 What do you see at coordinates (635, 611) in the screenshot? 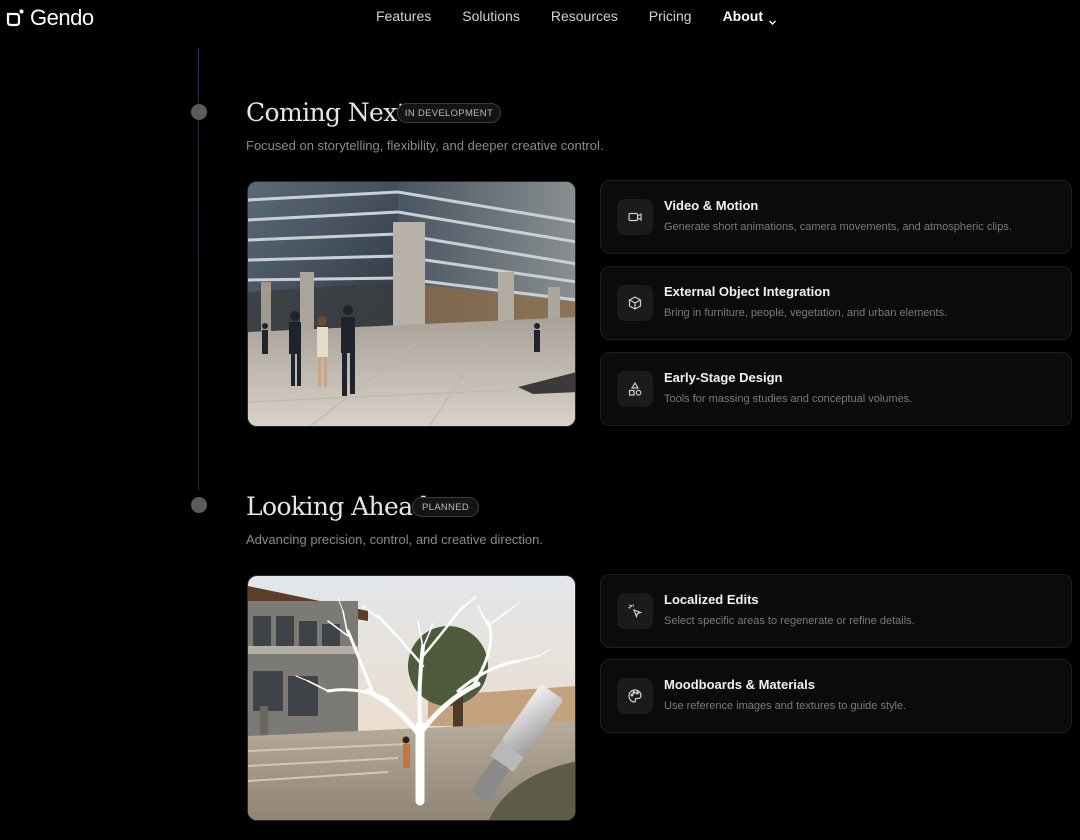
I see `cursor-click-icon` at bounding box center [635, 611].